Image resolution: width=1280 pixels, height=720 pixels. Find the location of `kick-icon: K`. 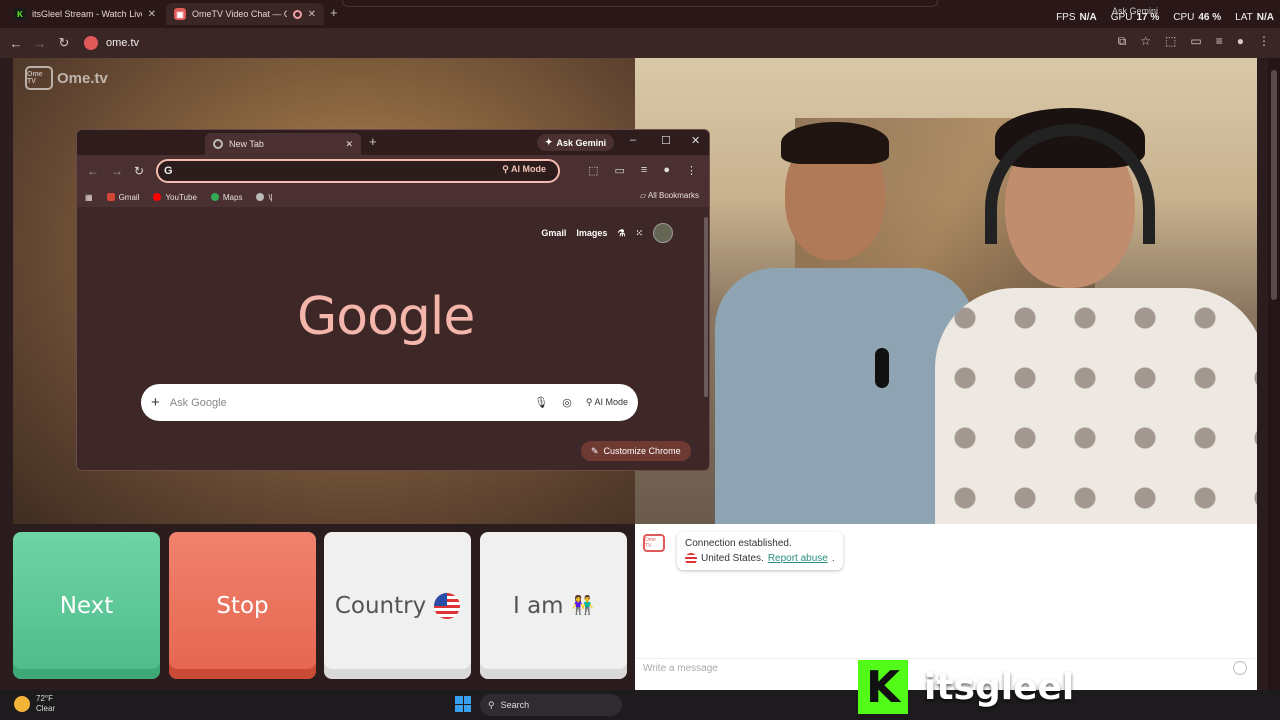

kick-icon: K is located at coordinates (20, 14).